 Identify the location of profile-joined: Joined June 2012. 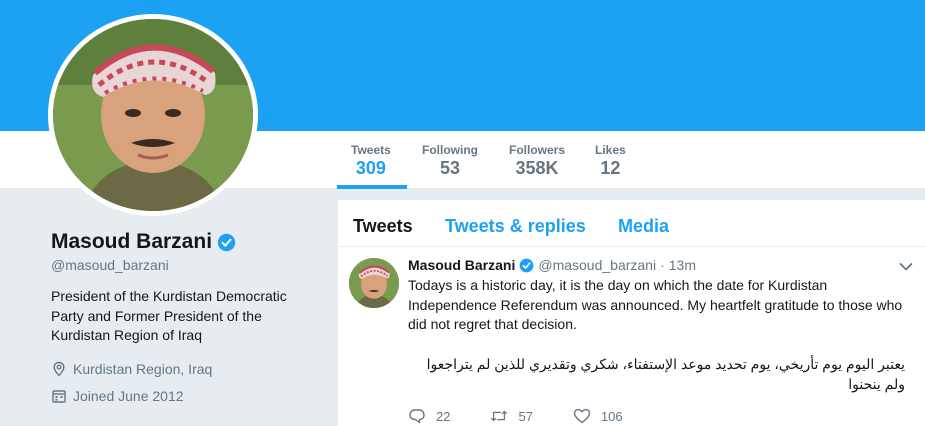
(117, 396).